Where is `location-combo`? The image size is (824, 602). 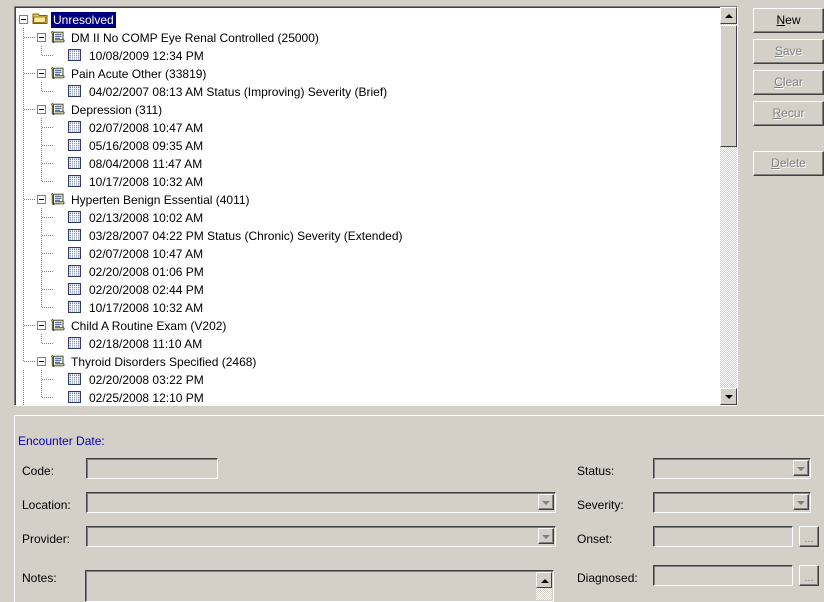 location-combo is located at coordinates (321, 502).